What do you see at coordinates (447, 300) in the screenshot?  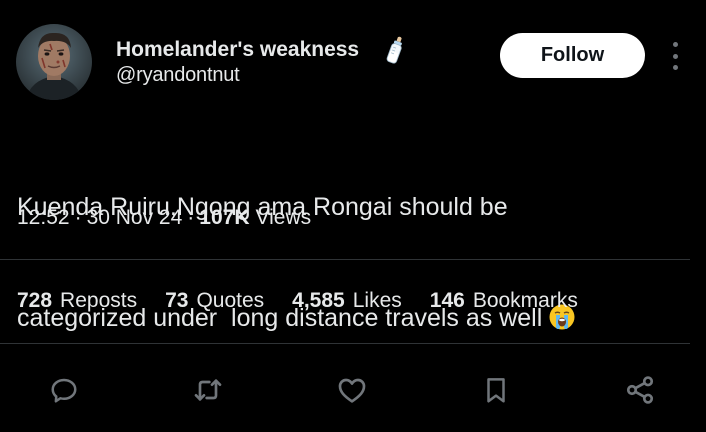 I see `bookmarks-count: 146` at bounding box center [447, 300].